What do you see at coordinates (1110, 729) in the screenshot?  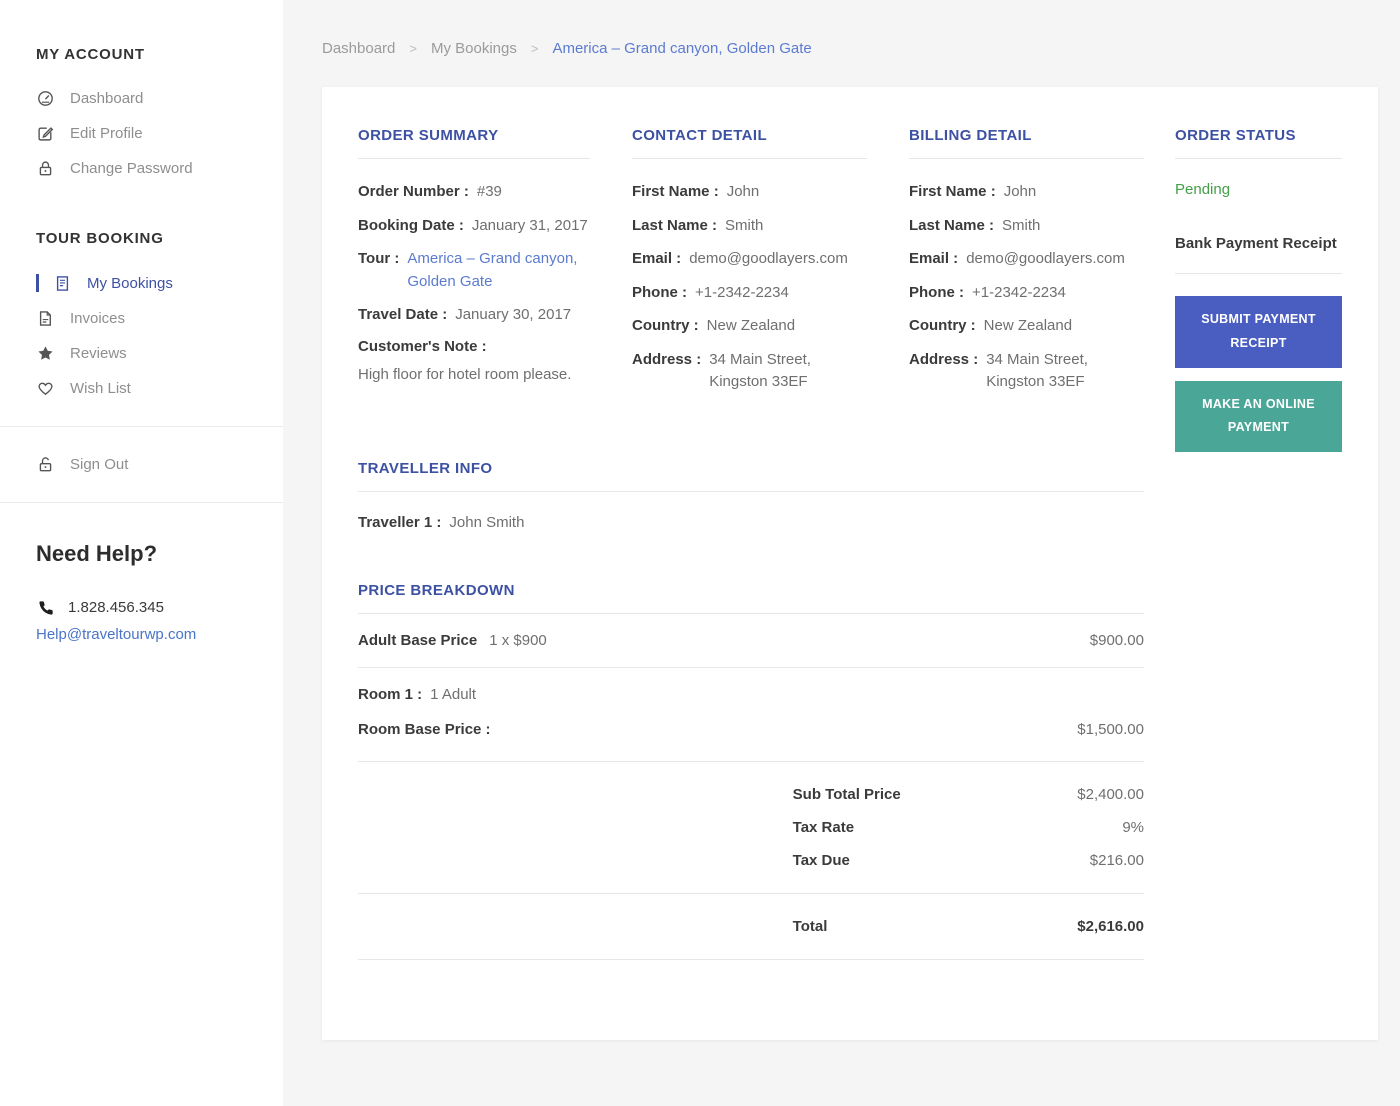 I see `room-base-price-amount: $1,500.00` at bounding box center [1110, 729].